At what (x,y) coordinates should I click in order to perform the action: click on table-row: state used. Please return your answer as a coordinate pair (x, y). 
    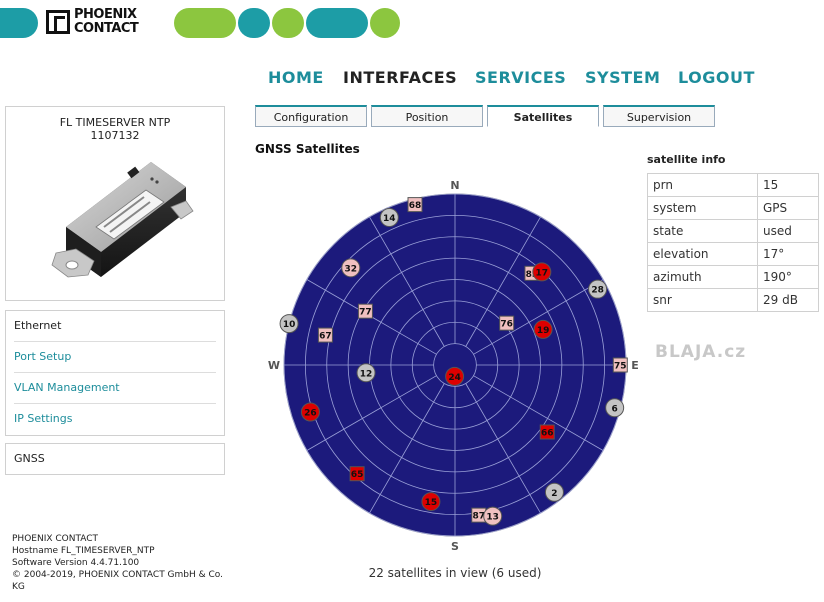
    Looking at the image, I should click on (733, 231).